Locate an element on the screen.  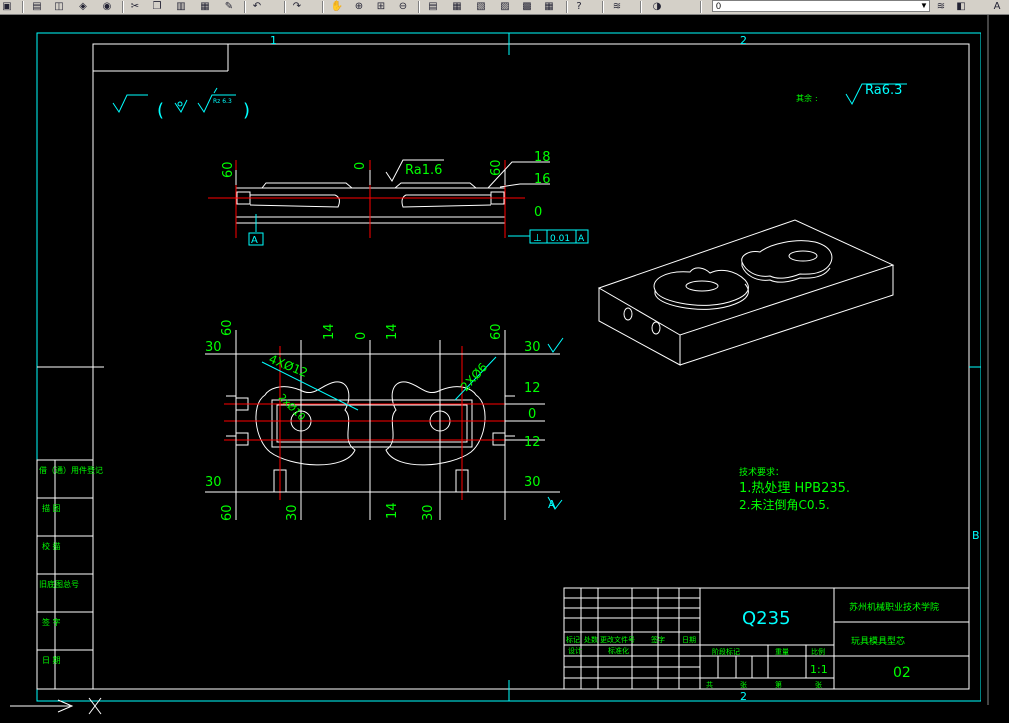
svg-text: 比例 is located at coordinates (818, 651).